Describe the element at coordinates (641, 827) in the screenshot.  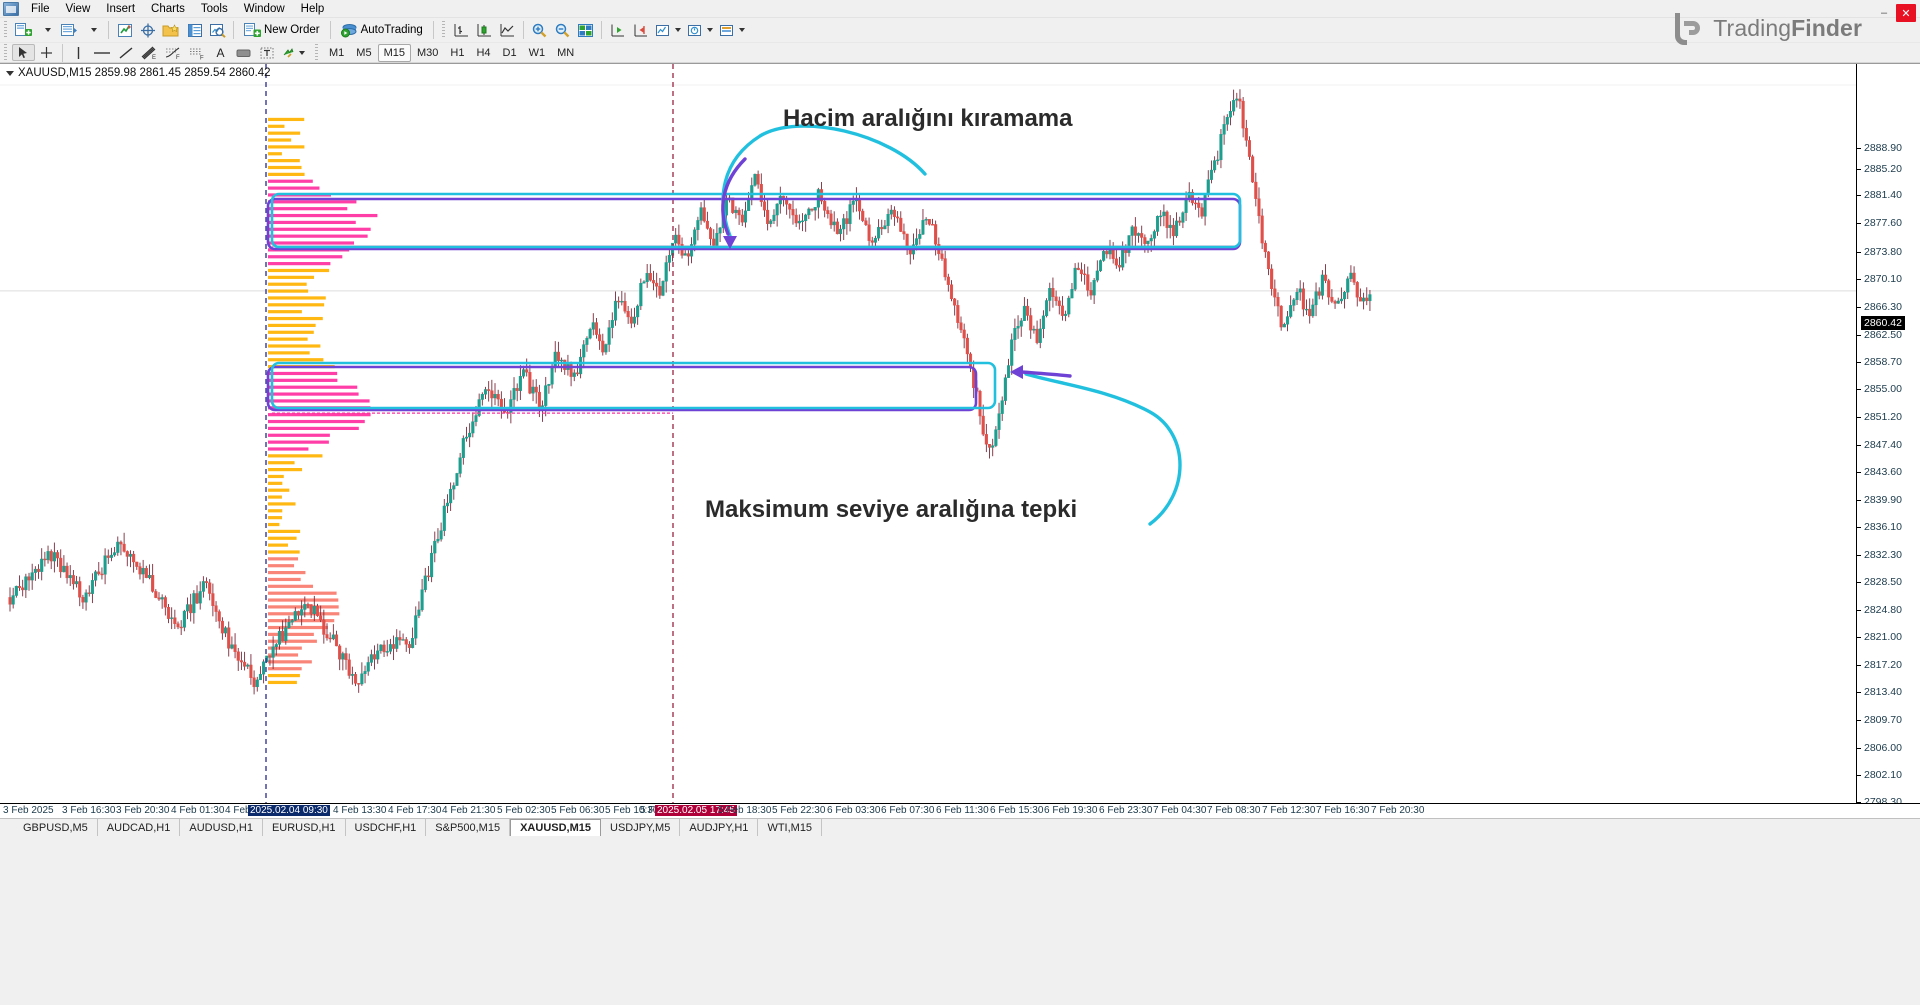
I see `chart-tab-usdjpym5: USDJPY,M5` at that location.